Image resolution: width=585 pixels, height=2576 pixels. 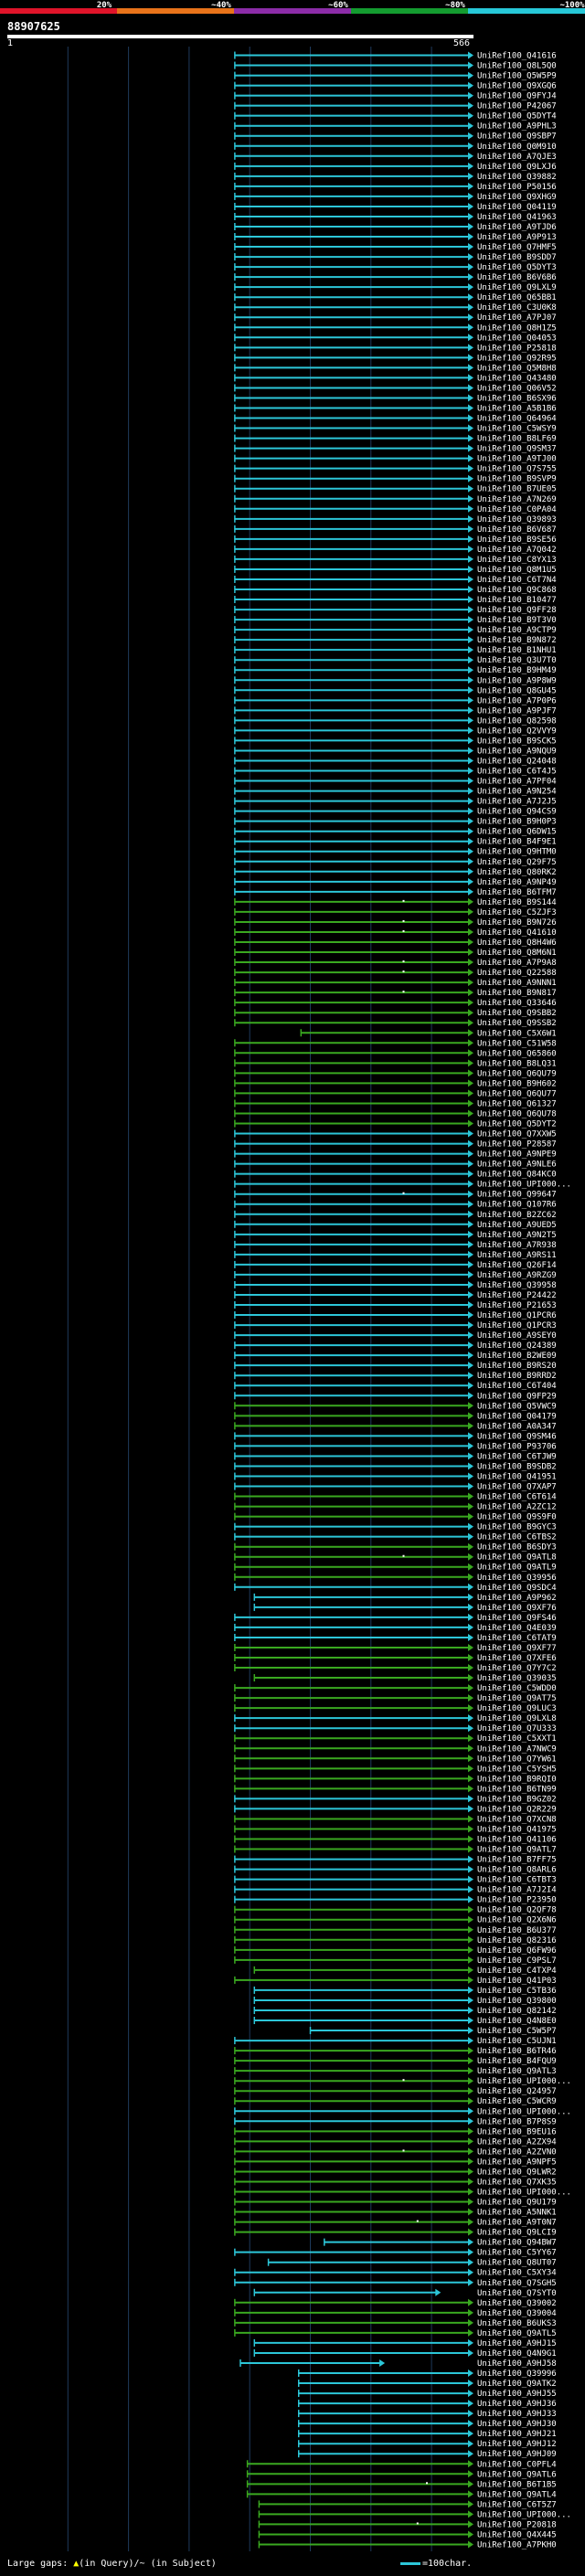 I want to click on hit-label: UniRef100_Q9SM37, so click(x=517, y=449).